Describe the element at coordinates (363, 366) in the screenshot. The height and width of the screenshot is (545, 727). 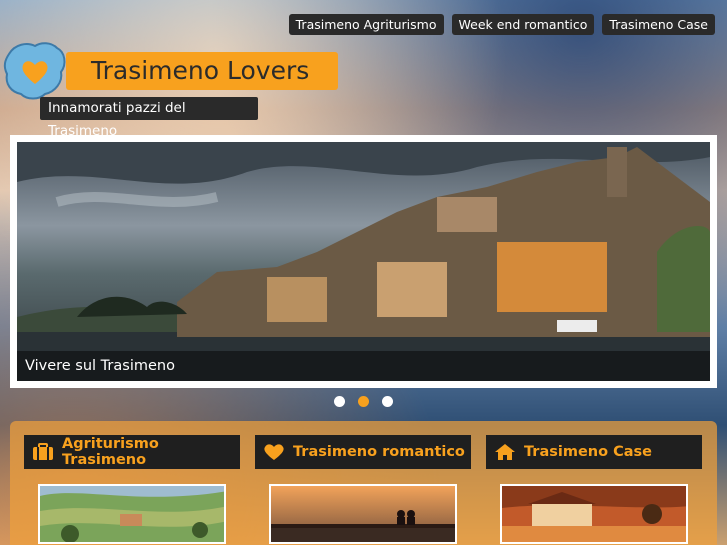
I see `slide-caption: Vivere sul Trasimeno` at that location.